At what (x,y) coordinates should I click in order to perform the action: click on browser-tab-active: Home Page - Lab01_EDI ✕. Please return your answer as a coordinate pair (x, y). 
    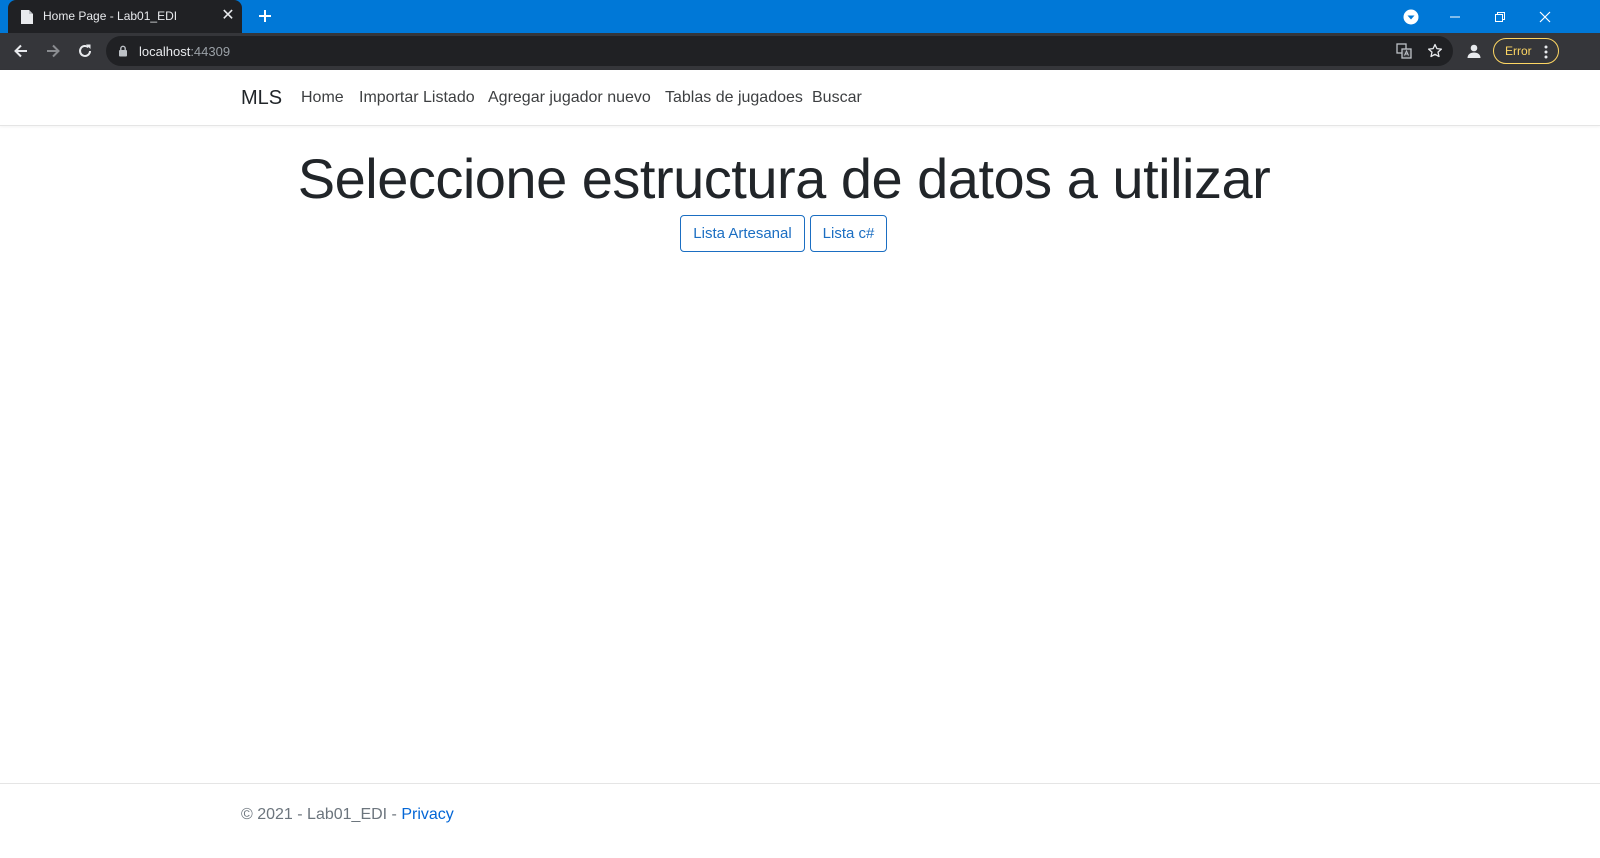
    Looking at the image, I should click on (125, 16).